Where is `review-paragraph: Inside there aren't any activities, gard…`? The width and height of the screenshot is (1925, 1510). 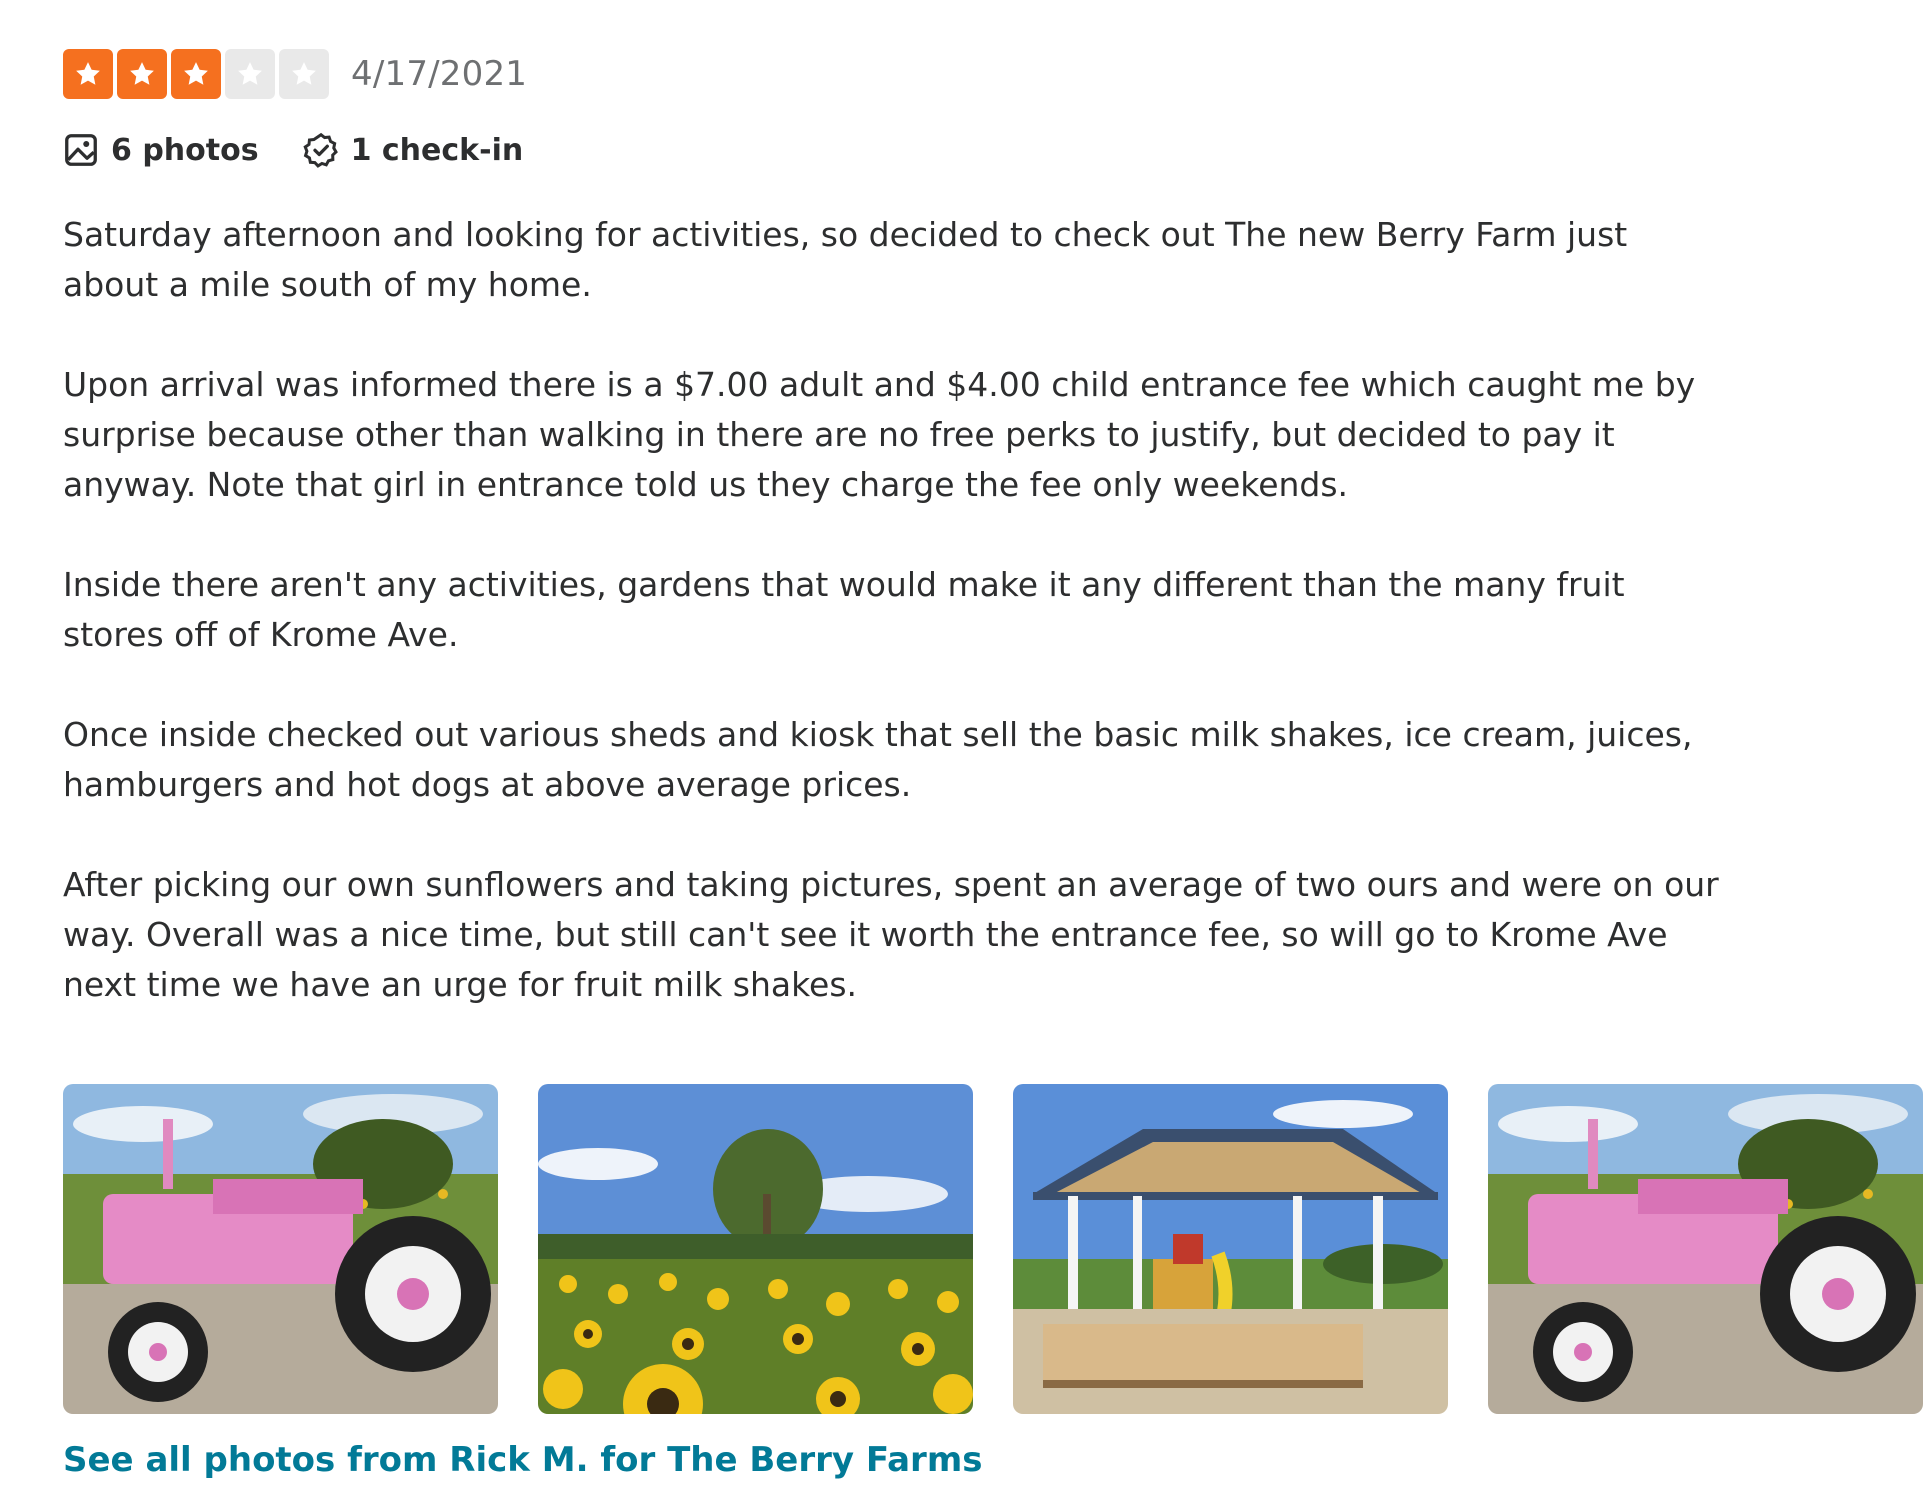
review-paragraph: Inside there aren't any activities, gard… is located at coordinates (844, 609).